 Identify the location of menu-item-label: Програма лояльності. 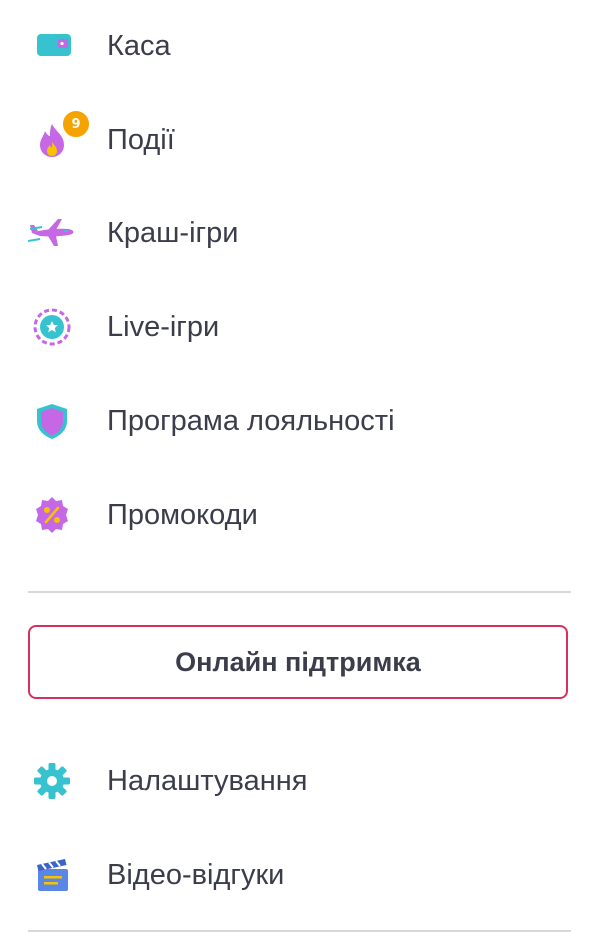
(251, 420).